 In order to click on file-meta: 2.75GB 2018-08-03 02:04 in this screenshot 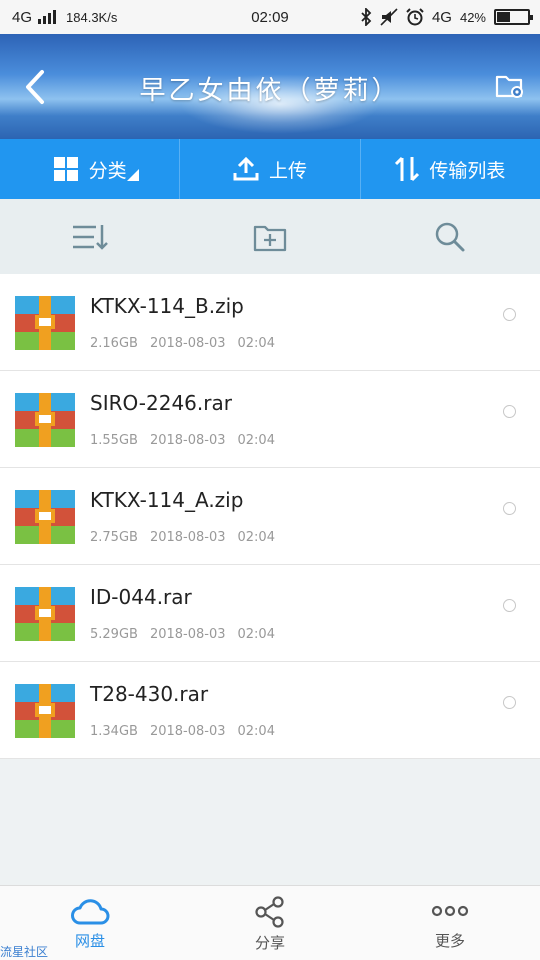, I will do `click(182, 537)`.